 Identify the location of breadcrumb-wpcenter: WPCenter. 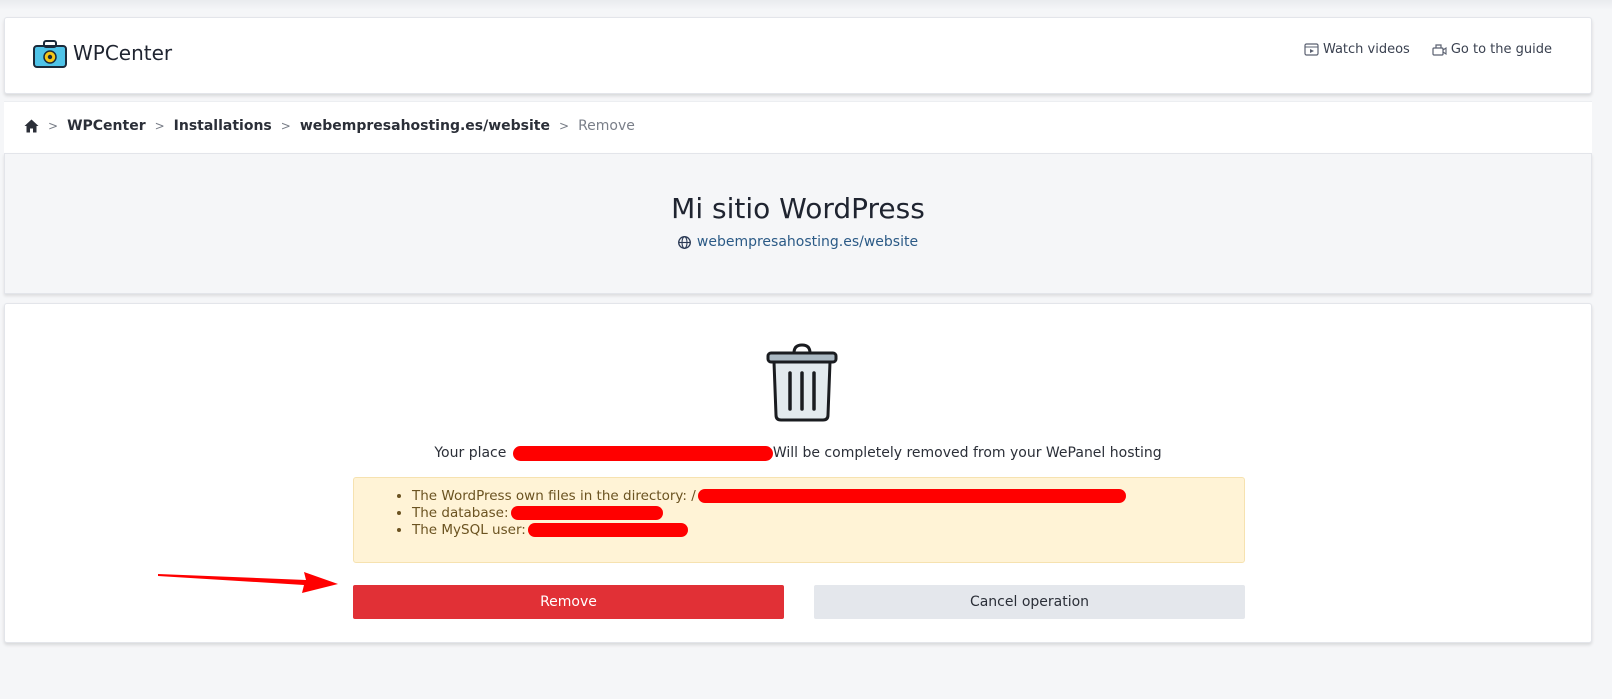
(106, 126).